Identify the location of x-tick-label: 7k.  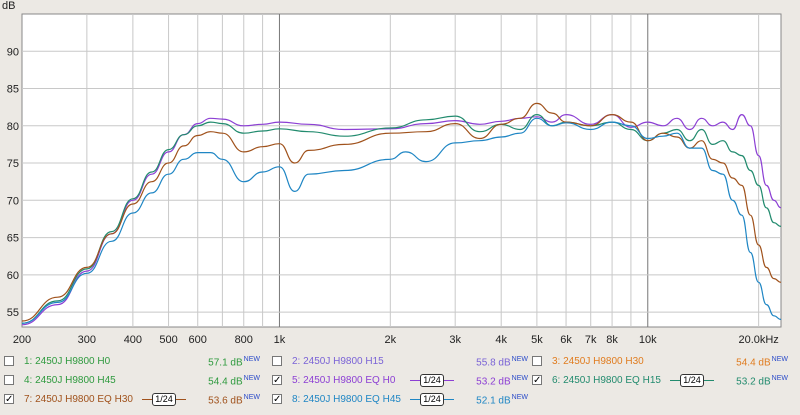
(591, 340).